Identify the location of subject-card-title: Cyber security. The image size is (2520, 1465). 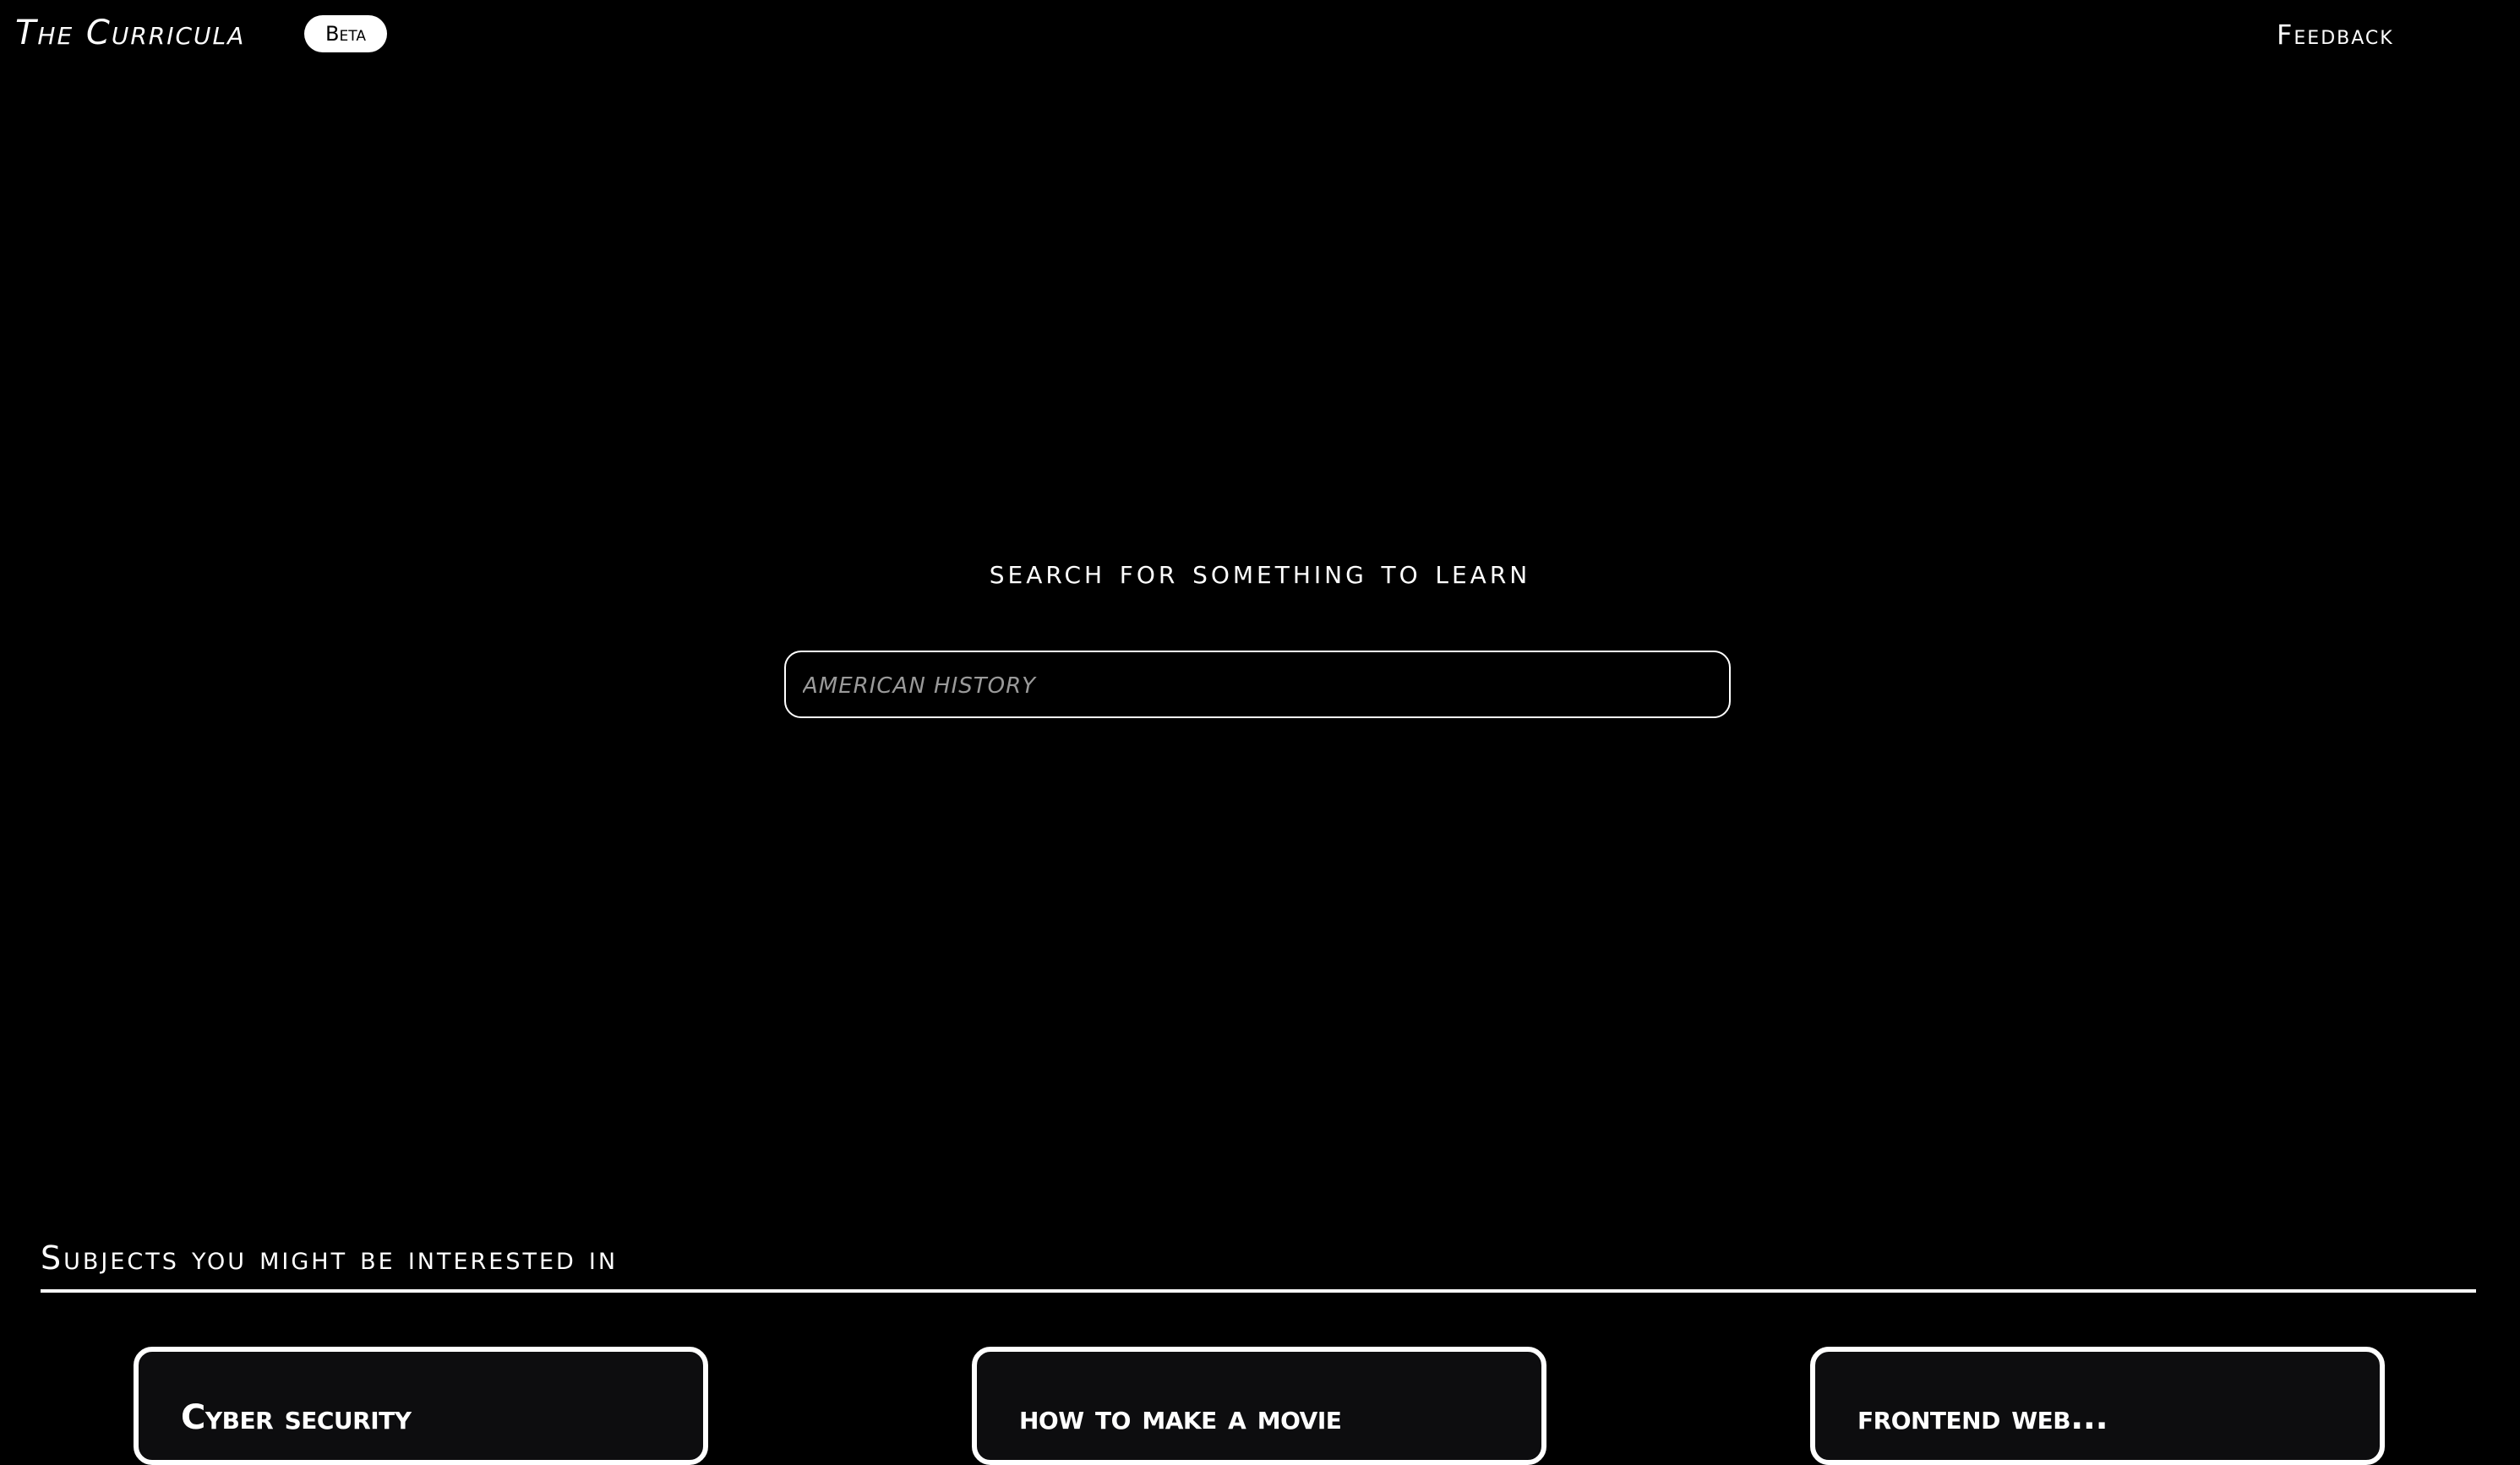
(296, 1417).